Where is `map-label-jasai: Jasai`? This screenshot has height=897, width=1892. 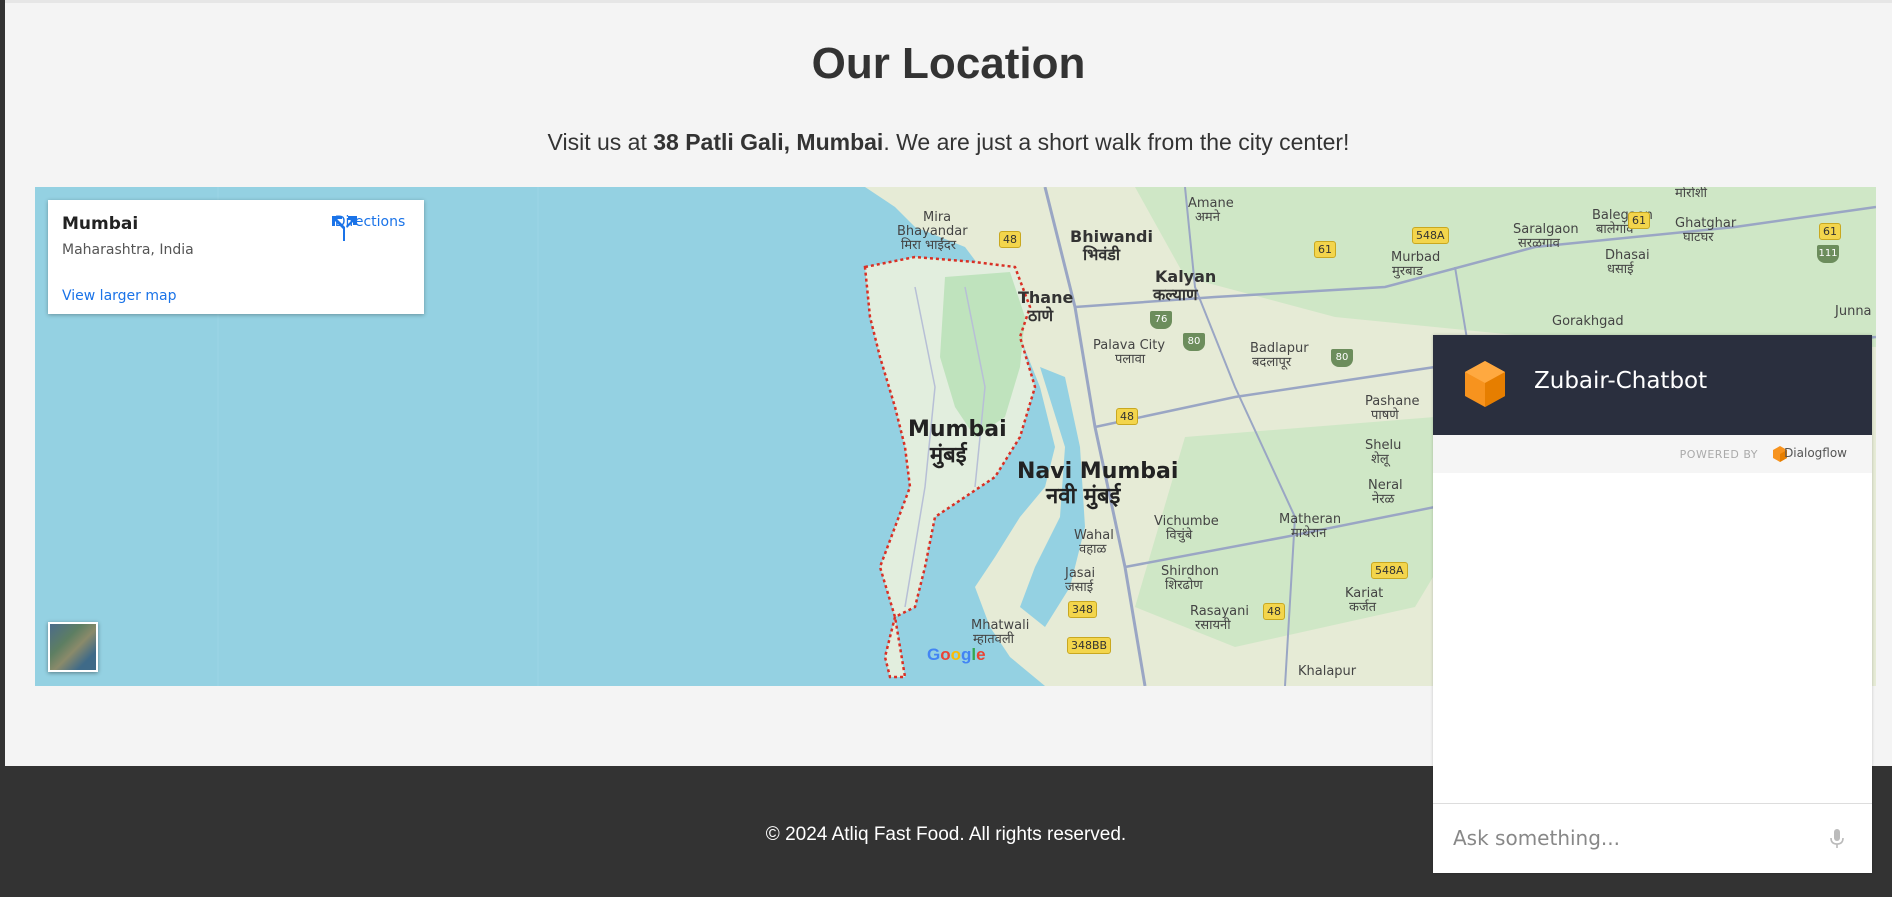 map-label-jasai: Jasai is located at coordinates (1080, 573).